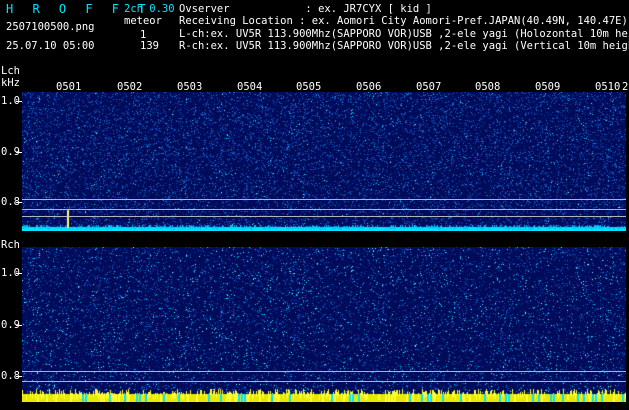  I want to click on lch-label: Lch, so click(10, 71).